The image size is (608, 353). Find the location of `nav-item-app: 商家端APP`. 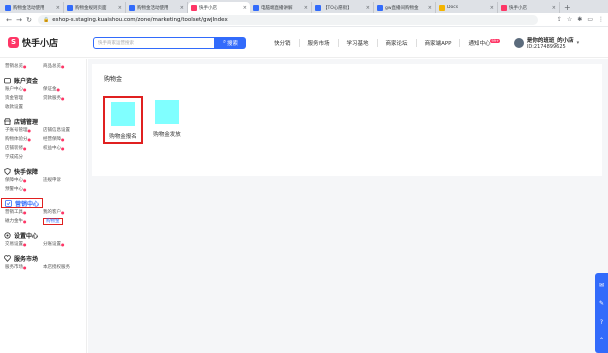

nav-item-app: 商家端APP is located at coordinates (439, 42).